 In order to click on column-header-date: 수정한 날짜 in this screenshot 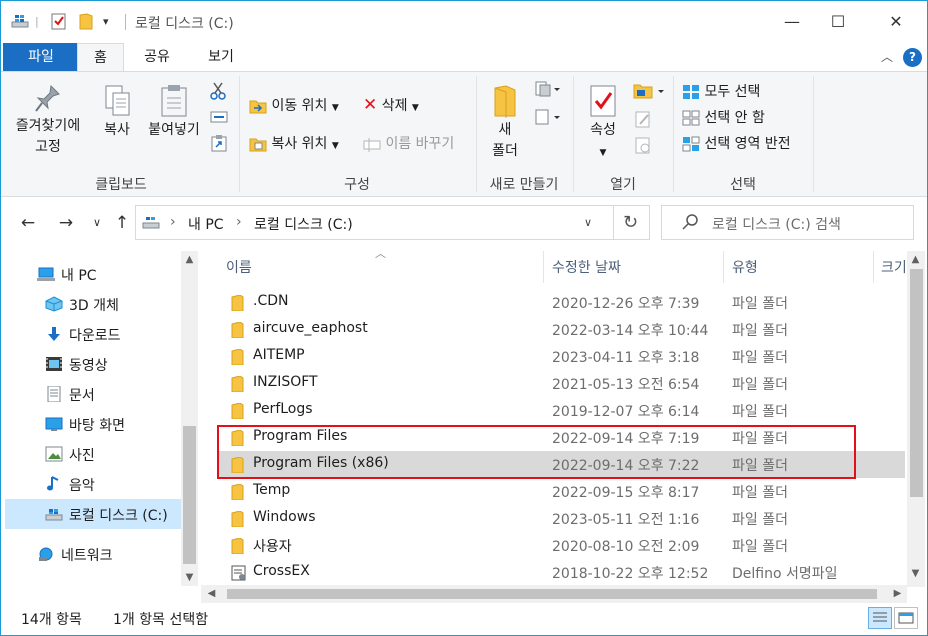, I will do `click(586, 267)`.